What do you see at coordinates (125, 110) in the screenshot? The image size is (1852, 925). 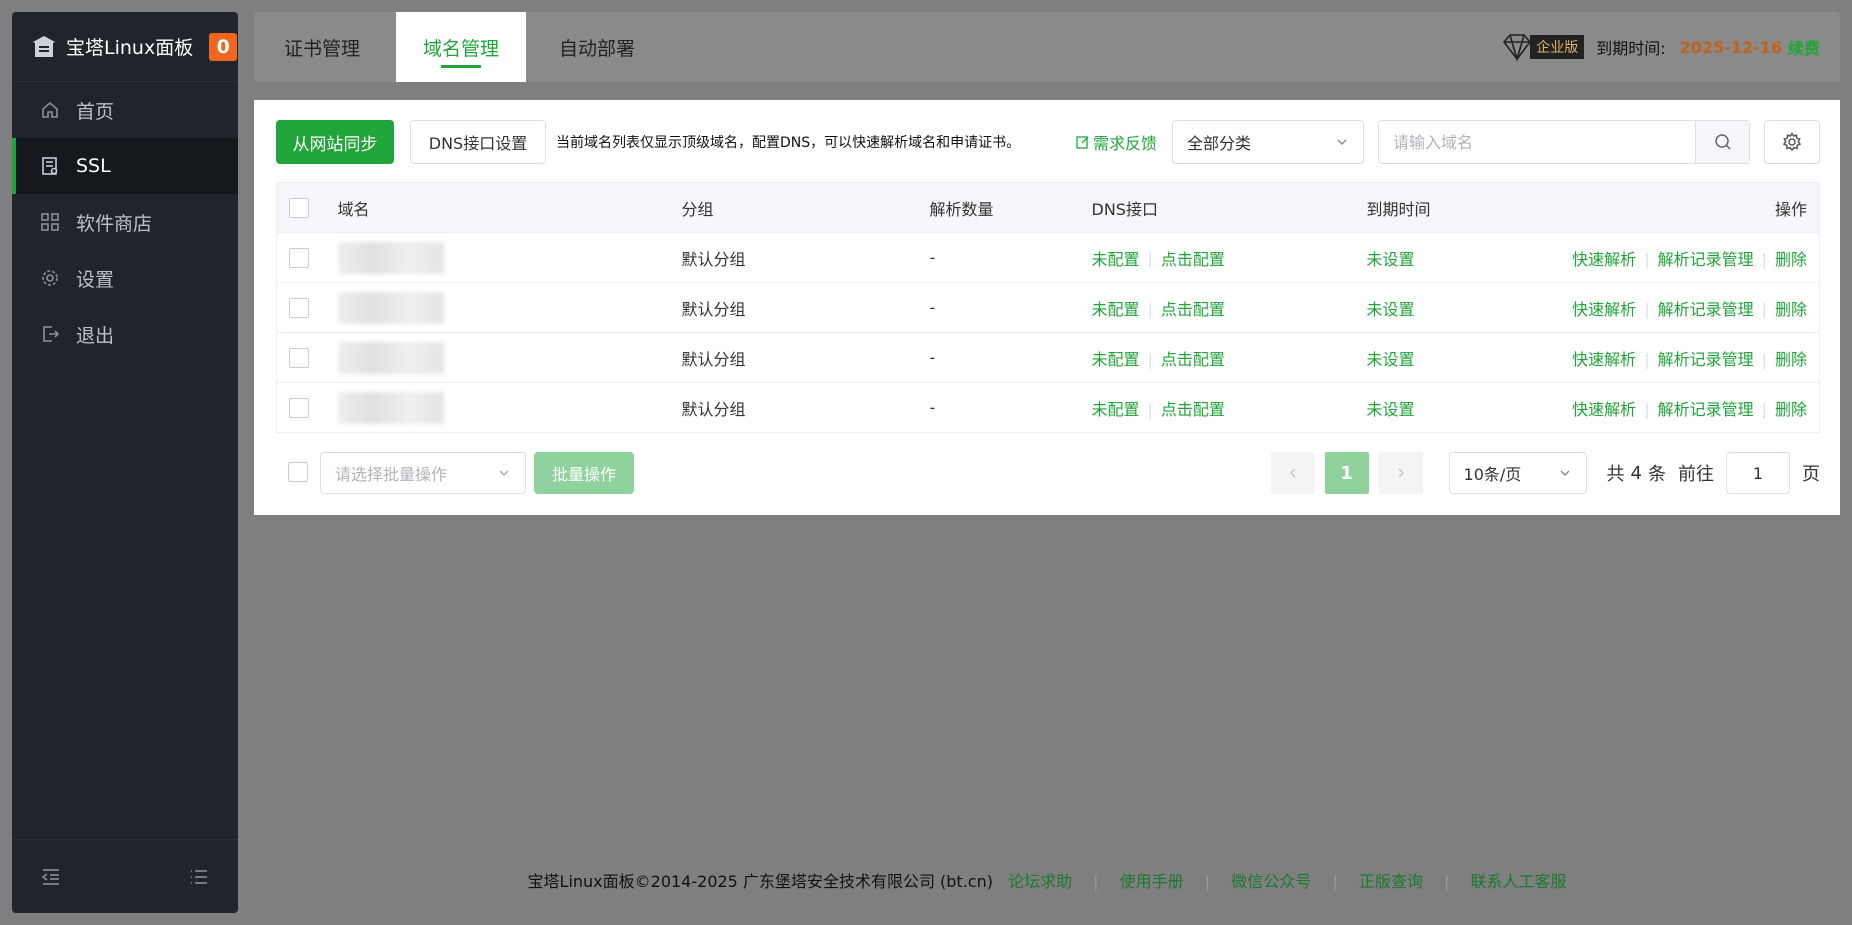 I see `sidebar-item-home: 首页` at bounding box center [125, 110].